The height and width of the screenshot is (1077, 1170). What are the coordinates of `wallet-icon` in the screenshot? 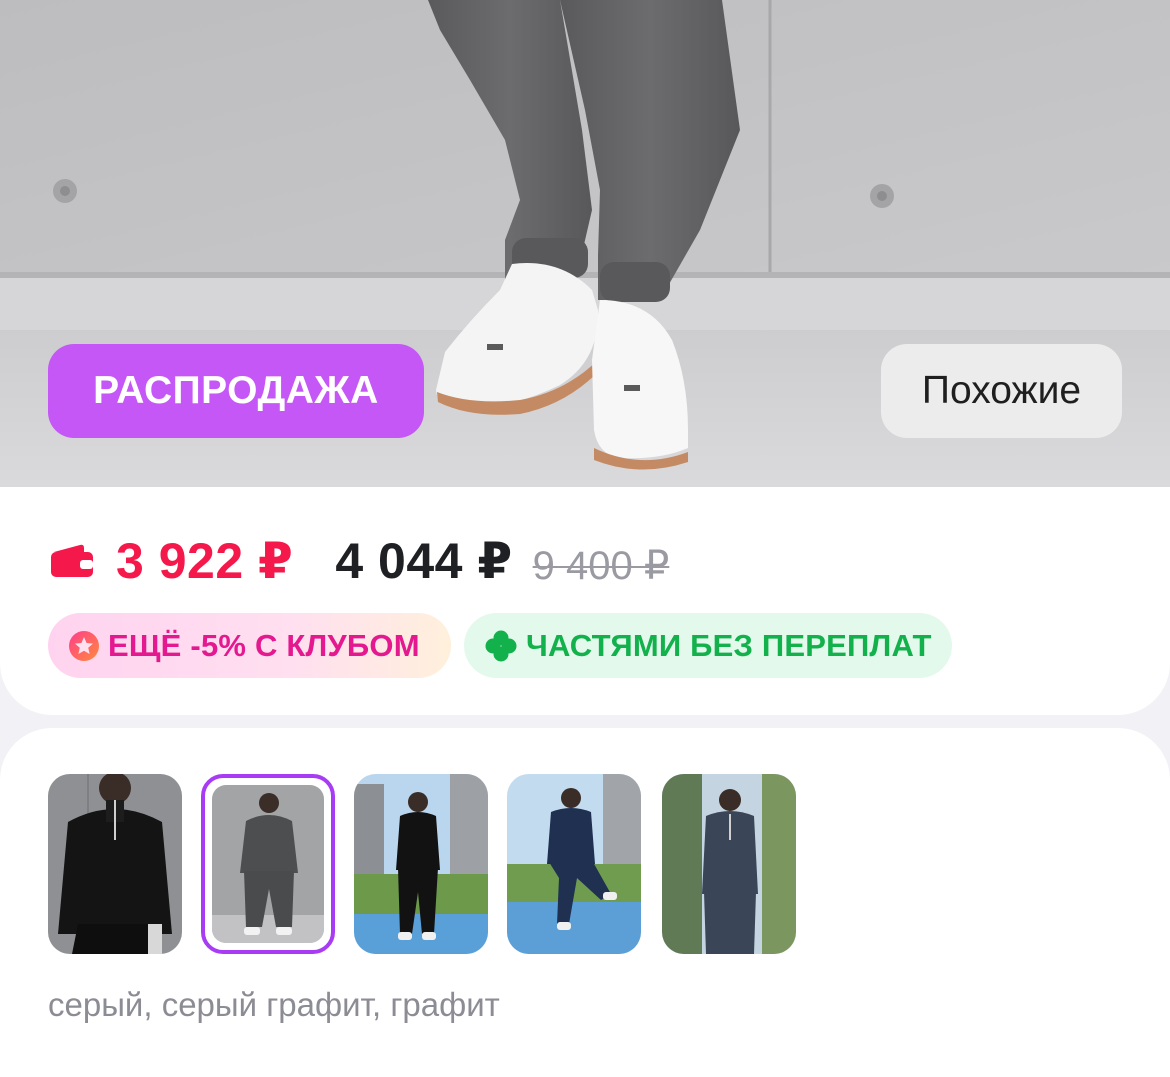 It's located at (72, 560).